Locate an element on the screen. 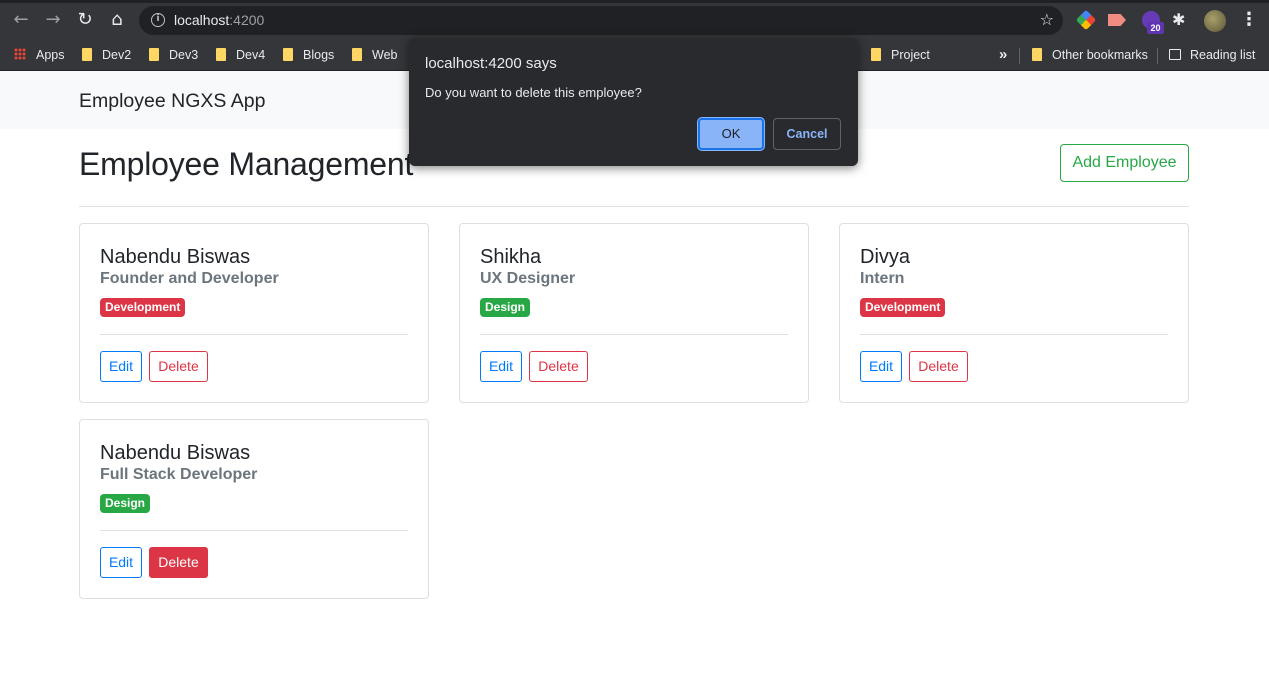  extension-badge: 20 is located at coordinates (1155, 28).